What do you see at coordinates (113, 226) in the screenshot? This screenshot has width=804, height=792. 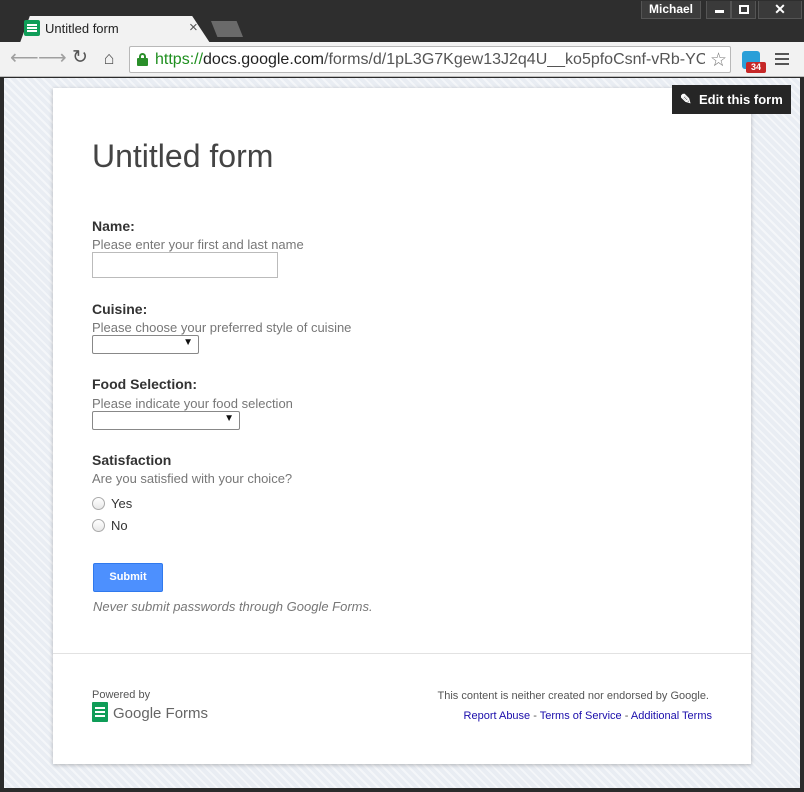 I see `question-name-title: Name:` at bounding box center [113, 226].